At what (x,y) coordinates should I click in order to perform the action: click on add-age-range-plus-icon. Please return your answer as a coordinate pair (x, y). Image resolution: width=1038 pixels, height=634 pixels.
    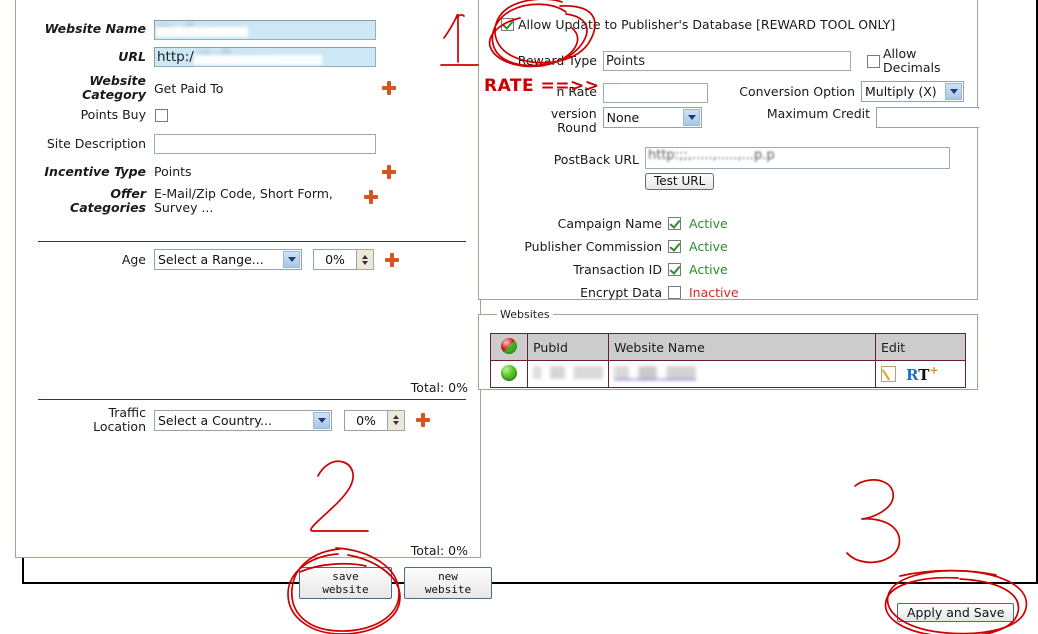
    Looking at the image, I should click on (392, 259).